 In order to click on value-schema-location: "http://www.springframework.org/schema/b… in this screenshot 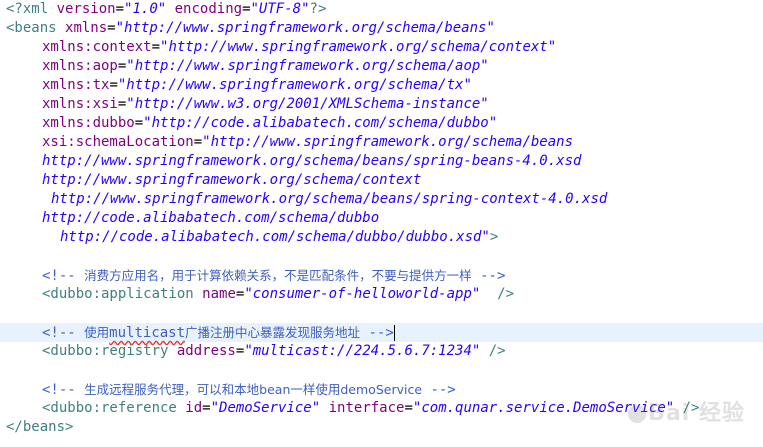, I will do `click(388, 142)`.